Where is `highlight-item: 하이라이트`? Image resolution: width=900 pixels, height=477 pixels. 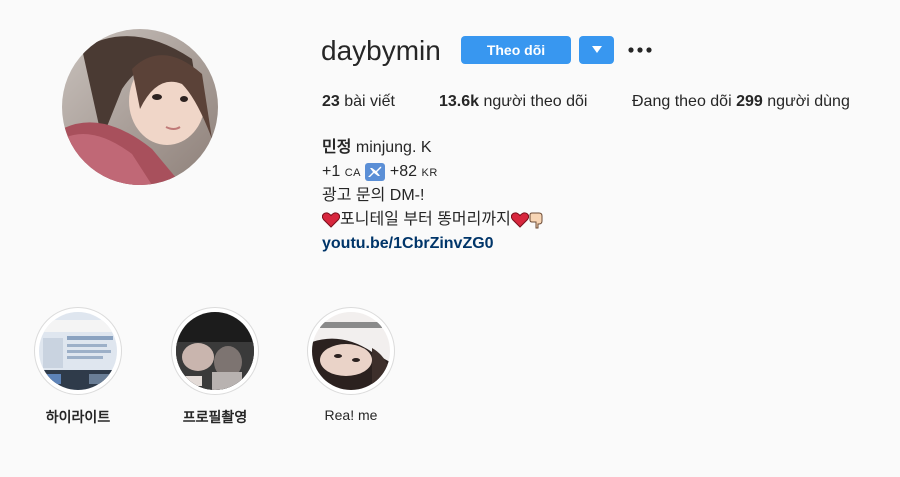 highlight-item: 하이라이트 is located at coordinates (78, 367).